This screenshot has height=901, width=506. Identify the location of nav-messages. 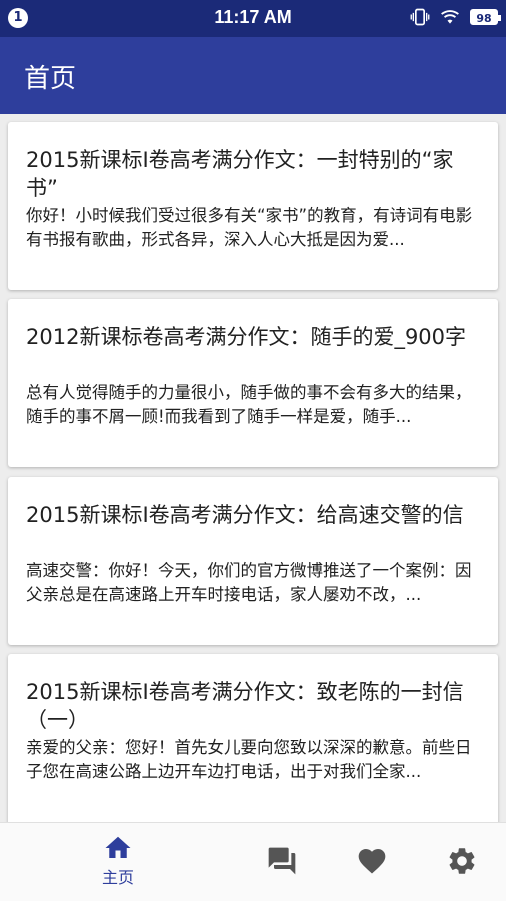
(282, 862).